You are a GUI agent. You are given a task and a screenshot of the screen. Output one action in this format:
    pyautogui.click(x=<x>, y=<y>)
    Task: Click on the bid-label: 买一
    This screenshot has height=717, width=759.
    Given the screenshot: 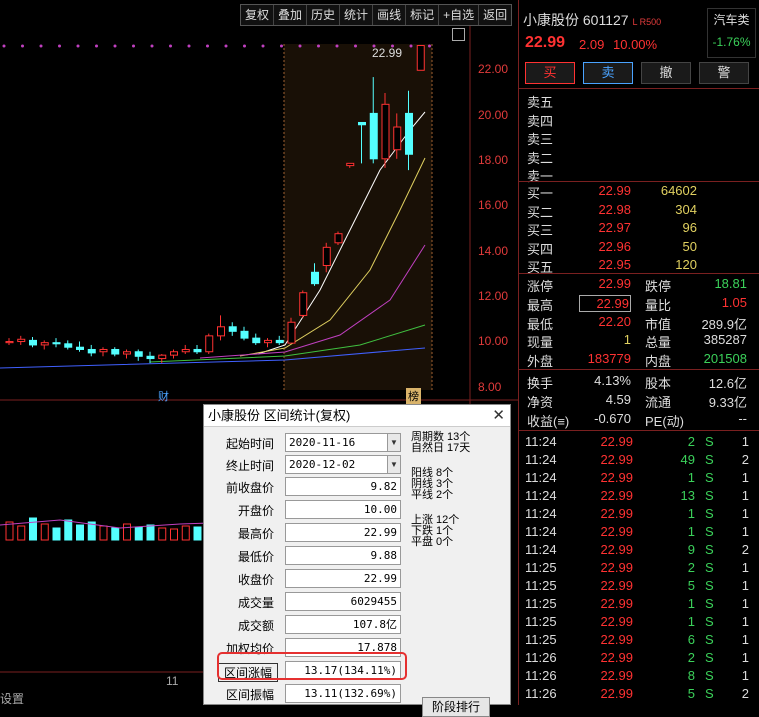 What is the action you would take?
    pyautogui.click(x=540, y=193)
    